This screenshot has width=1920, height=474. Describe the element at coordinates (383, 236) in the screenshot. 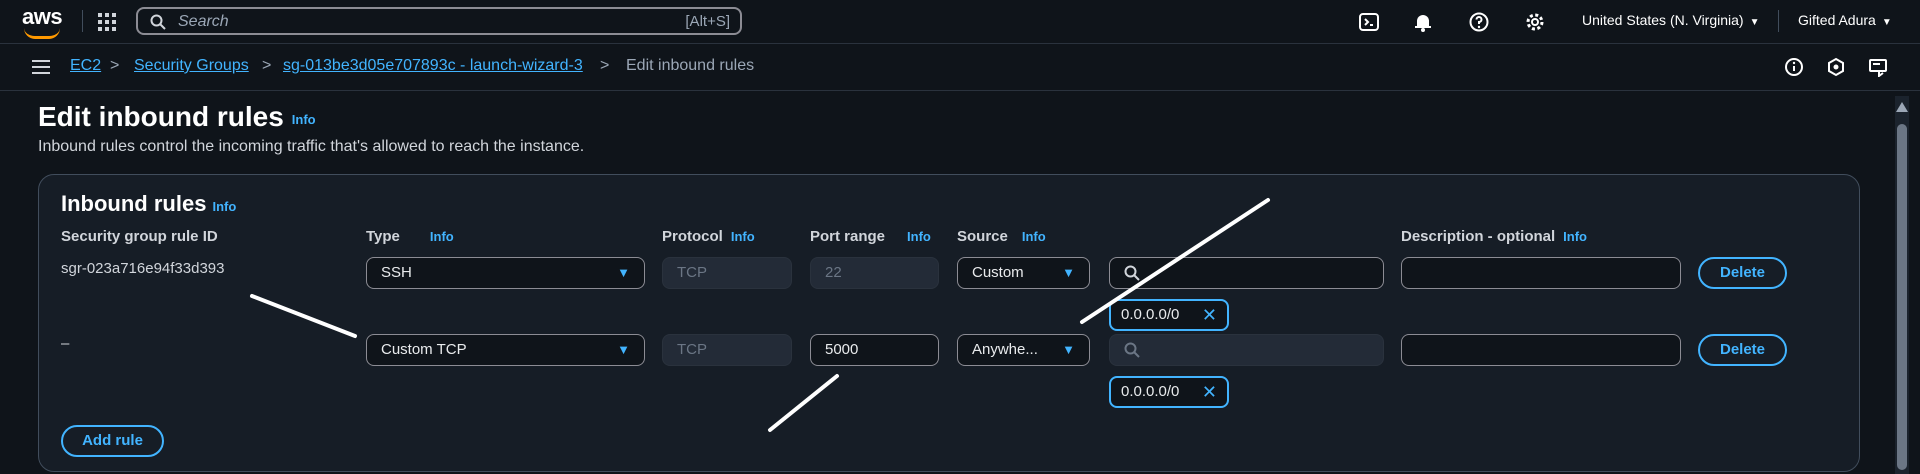

I see `header-type-label: Type` at that location.